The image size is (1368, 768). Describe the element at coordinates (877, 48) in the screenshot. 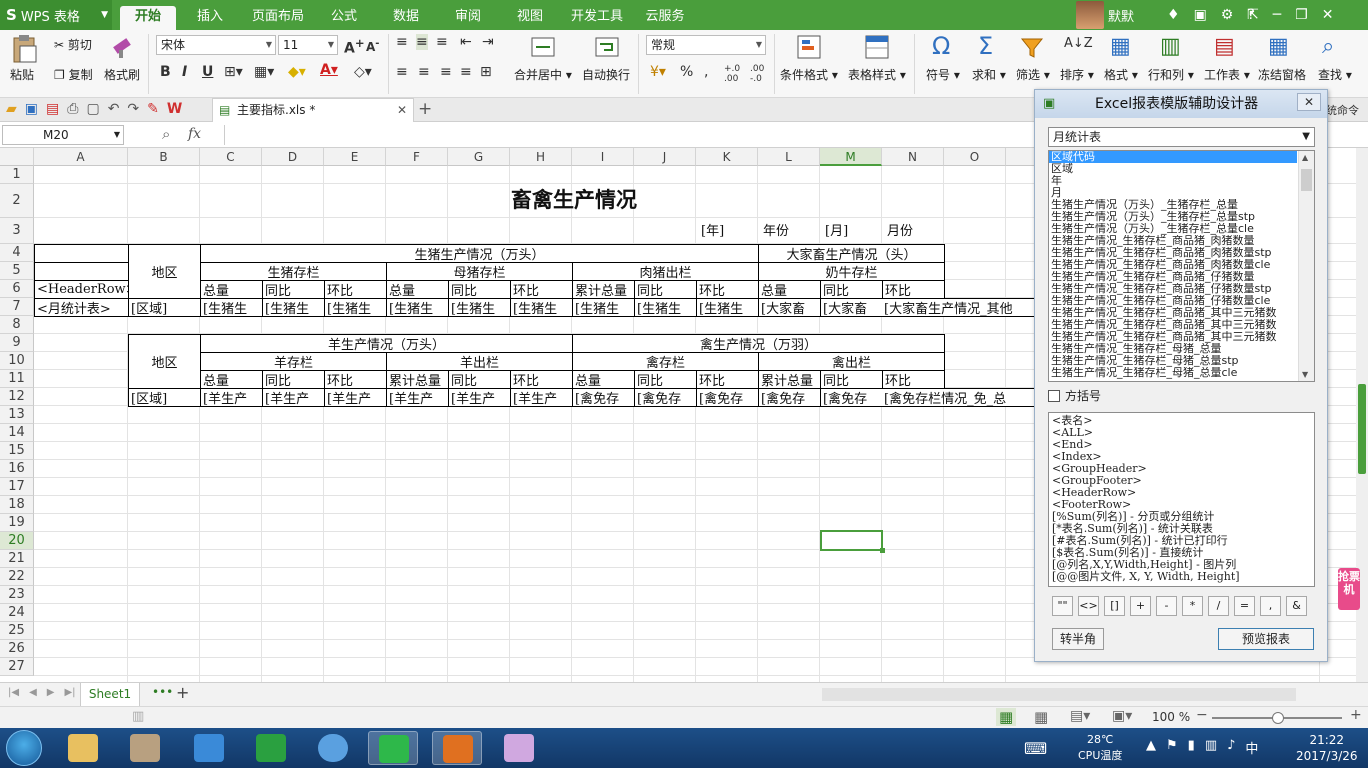

I see `table-style-icon` at that location.